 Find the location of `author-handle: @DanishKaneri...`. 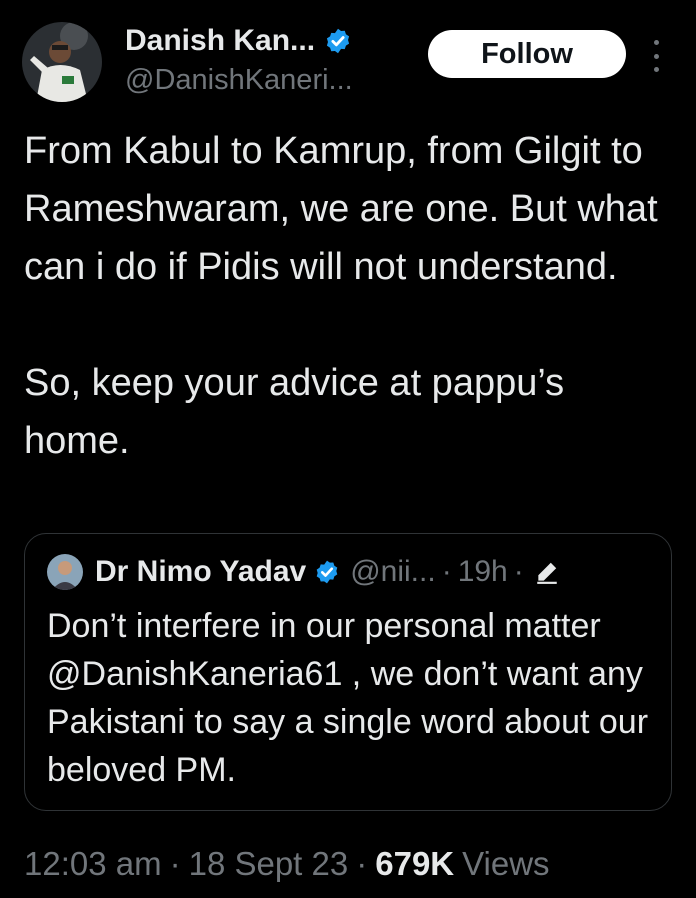

author-handle: @DanishKaneri... is located at coordinates (270, 80).